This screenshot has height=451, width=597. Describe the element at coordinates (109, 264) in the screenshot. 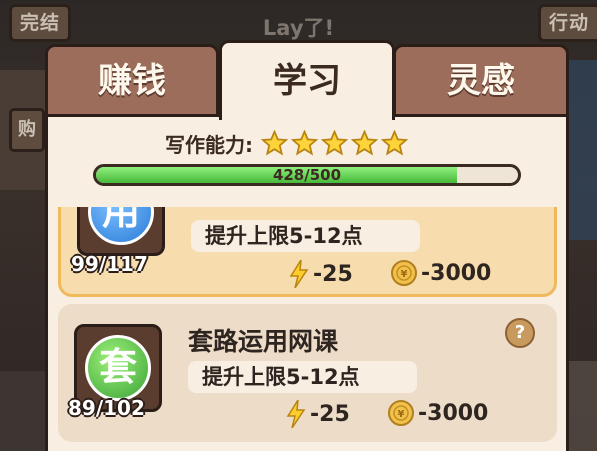

I see `course-count: 99/117` at that location.